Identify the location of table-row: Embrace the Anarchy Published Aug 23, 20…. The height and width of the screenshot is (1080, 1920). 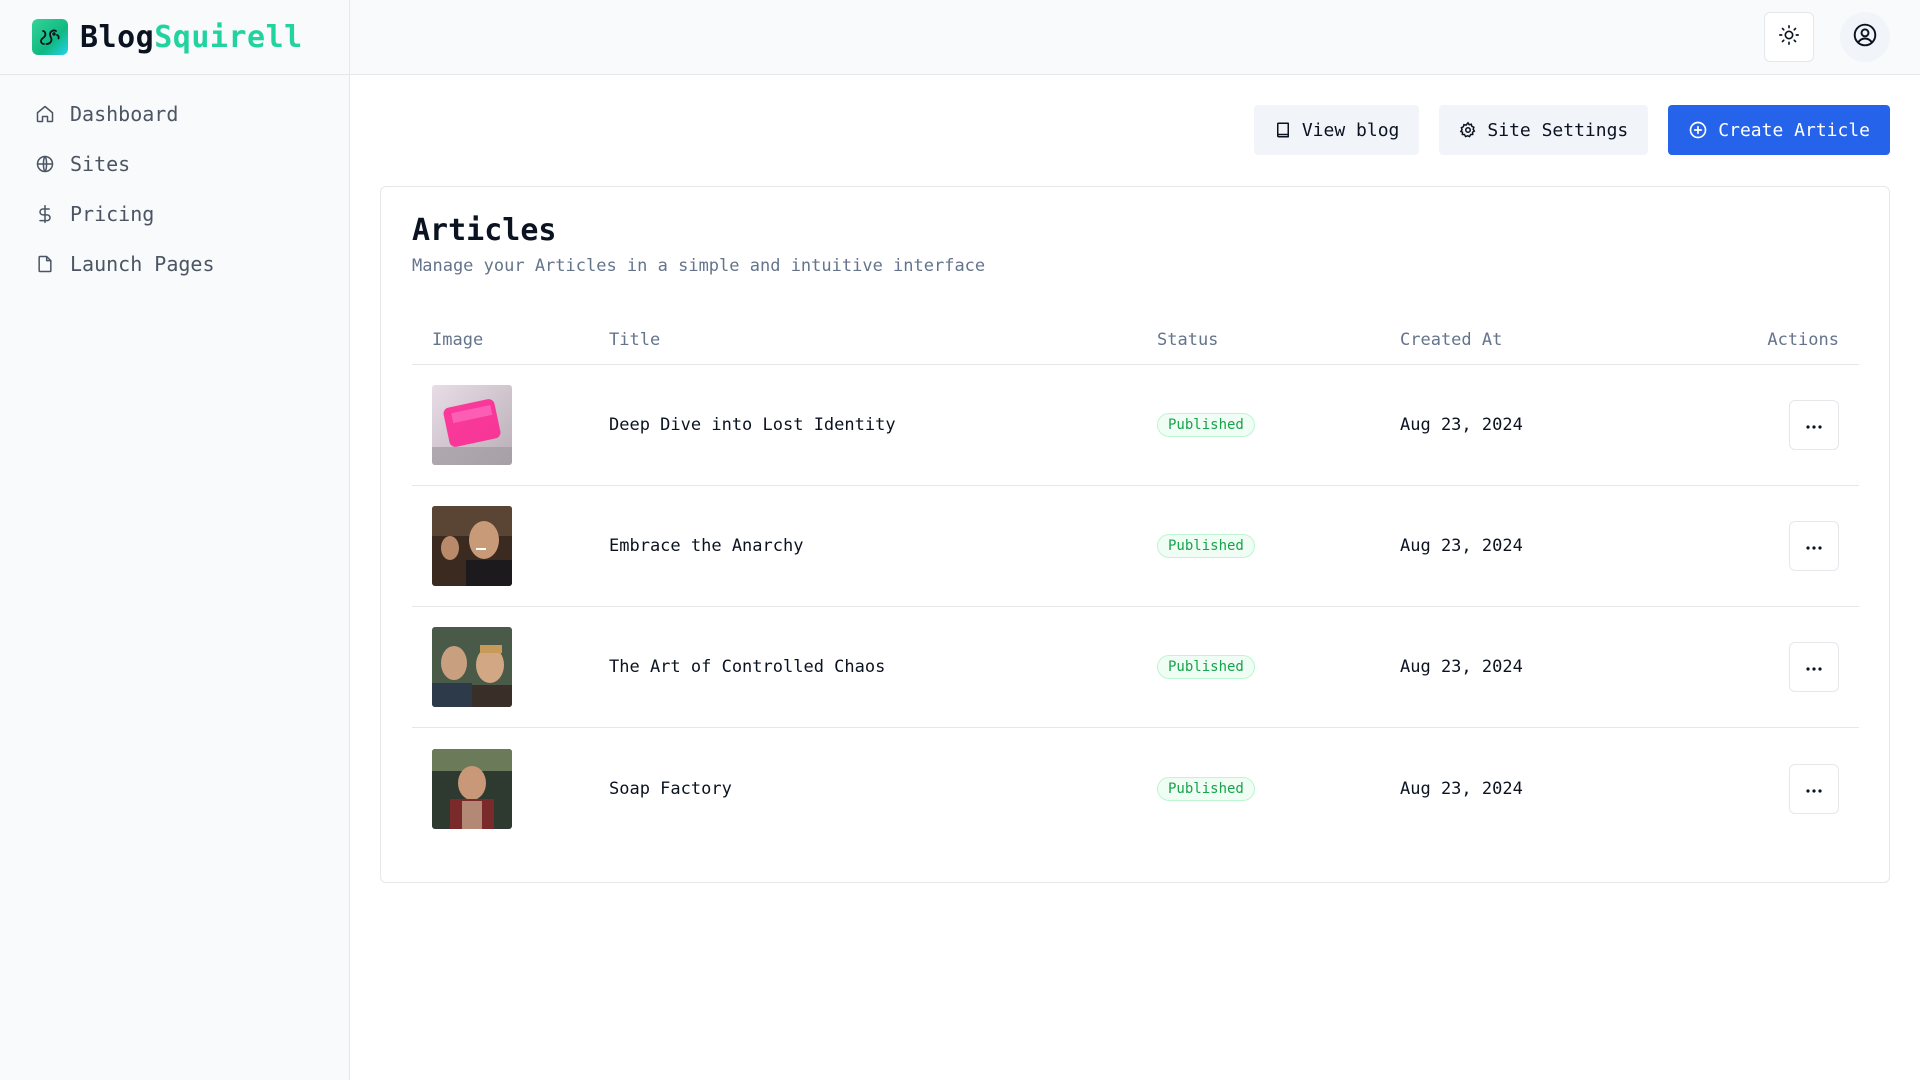
(1135, 546).